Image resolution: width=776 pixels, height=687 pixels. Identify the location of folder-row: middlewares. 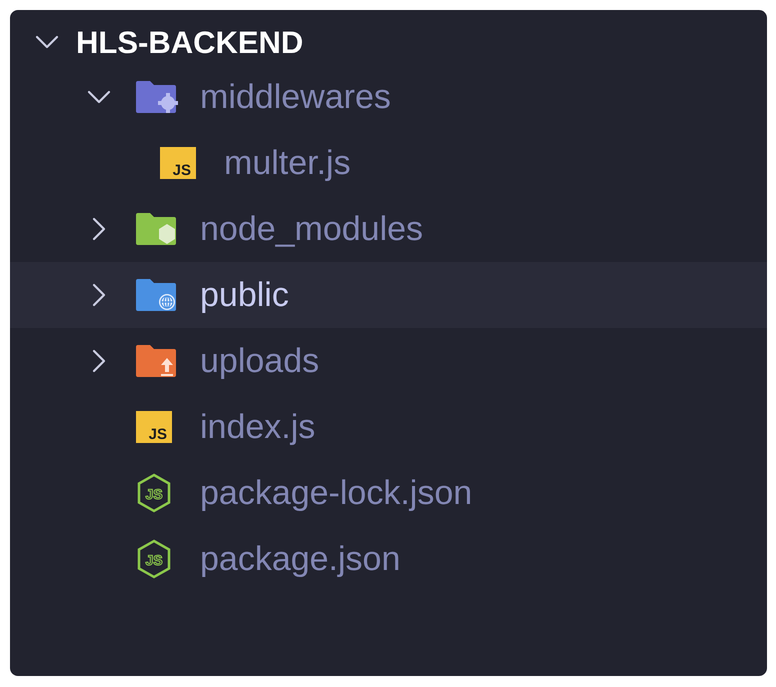
(388, 97).